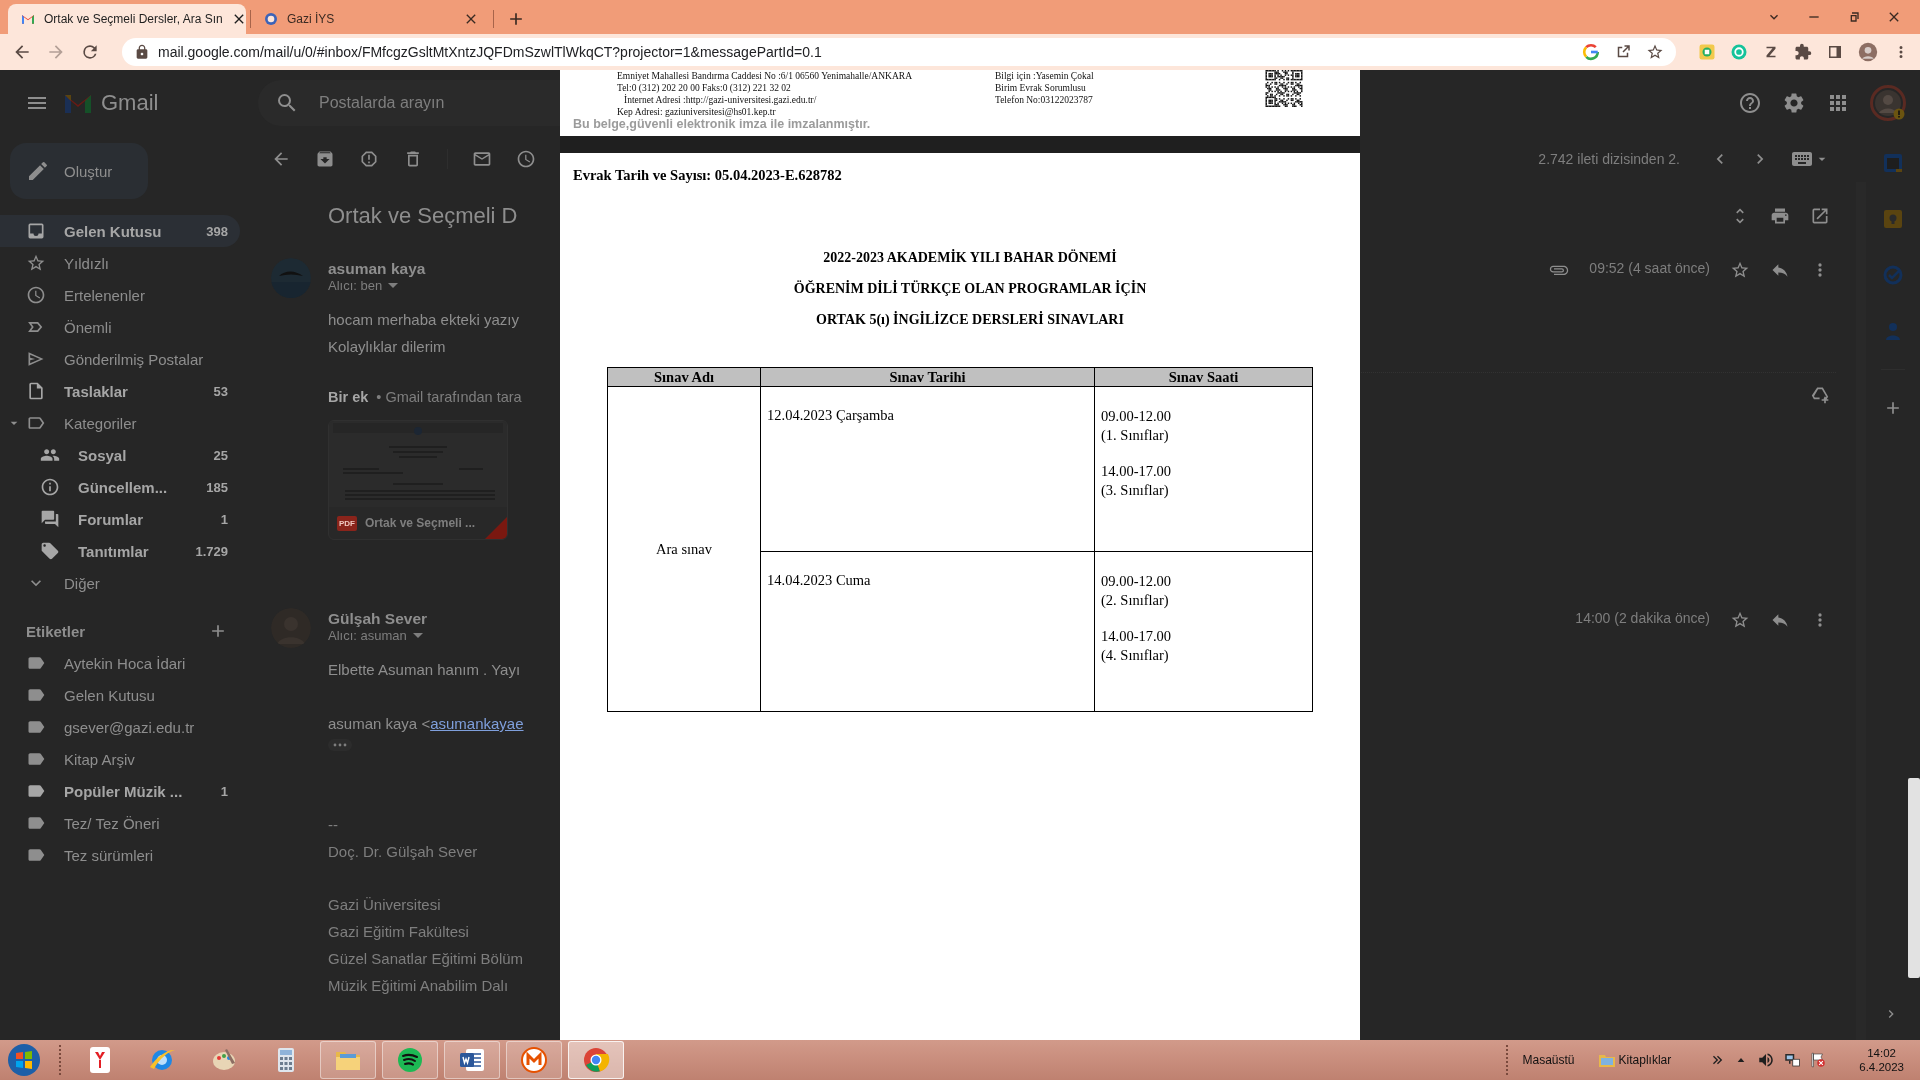 The image size is (1920, 1080). Describe the element at coordinates (127, 19) in the screenshot. I see `browser-tab: Ortak ve Seçmeli Dersler, Ara Sın` at that location.